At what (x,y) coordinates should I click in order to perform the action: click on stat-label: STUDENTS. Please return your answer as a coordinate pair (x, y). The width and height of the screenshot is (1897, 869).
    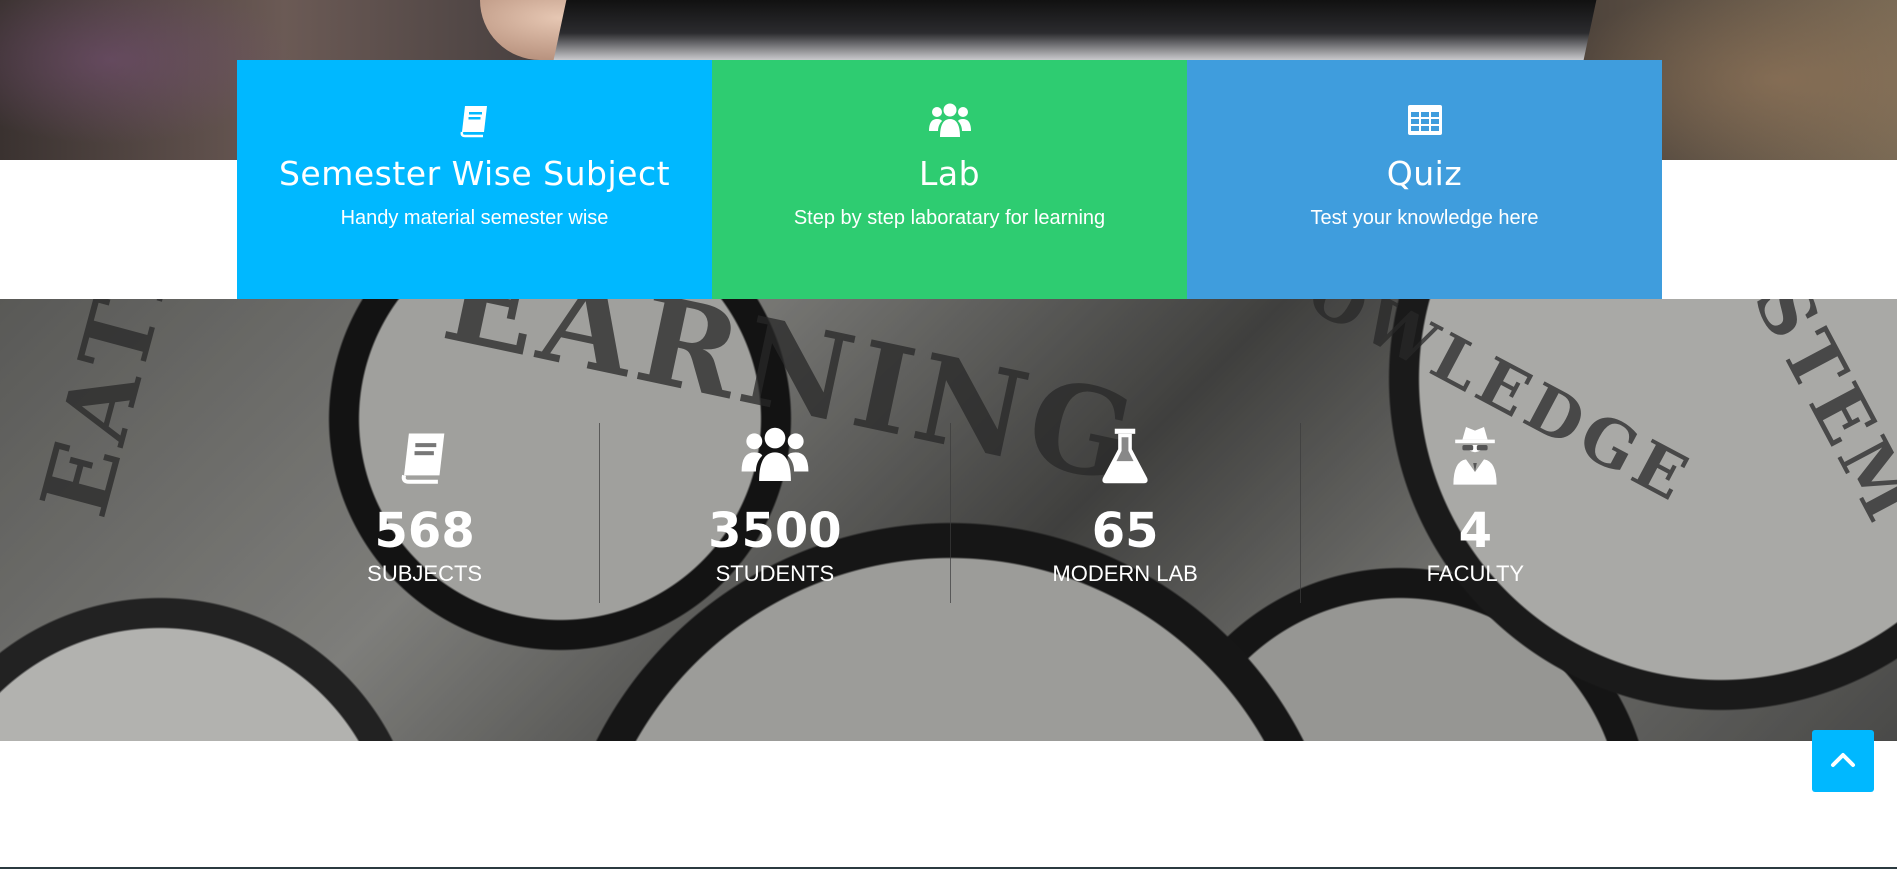
    Looking at the image, I should click on (775, 573).